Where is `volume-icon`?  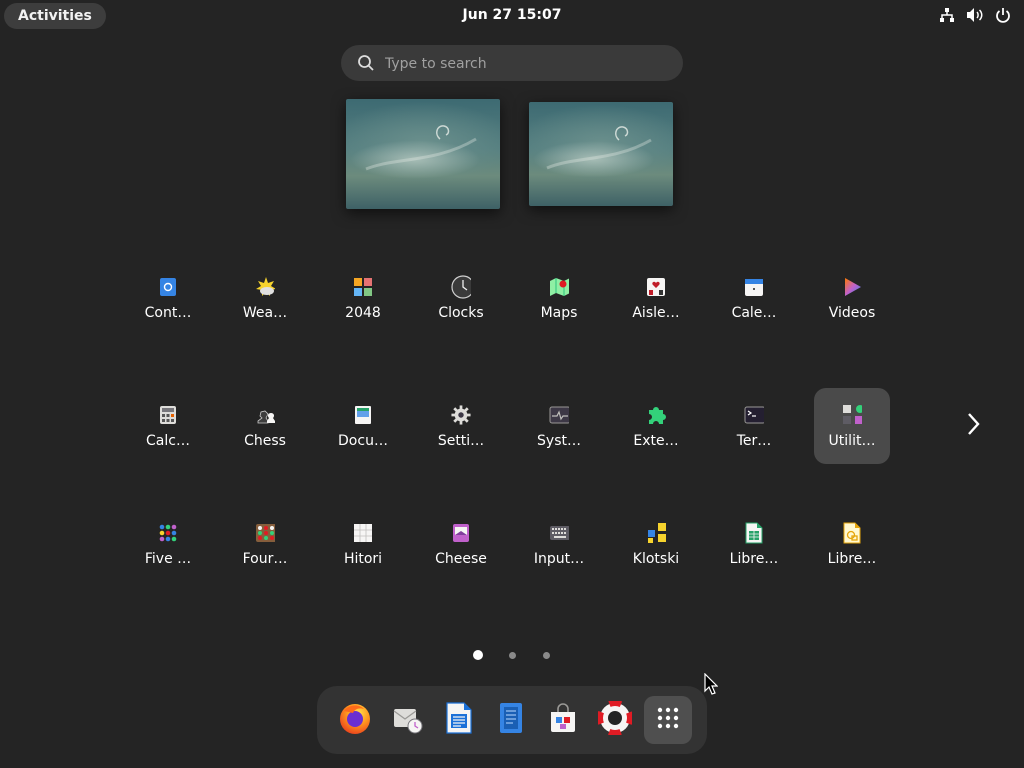 volume-icon is located at coordinates (975, 15).